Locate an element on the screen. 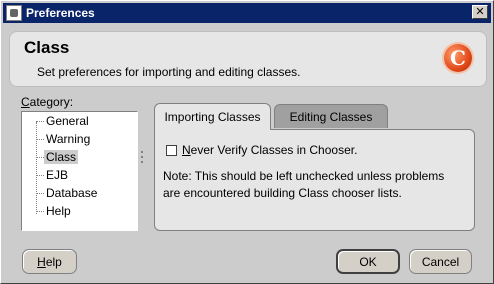 The height and width of the screenshot is (284, 494). app-icon is located at coordinates (14, 13).